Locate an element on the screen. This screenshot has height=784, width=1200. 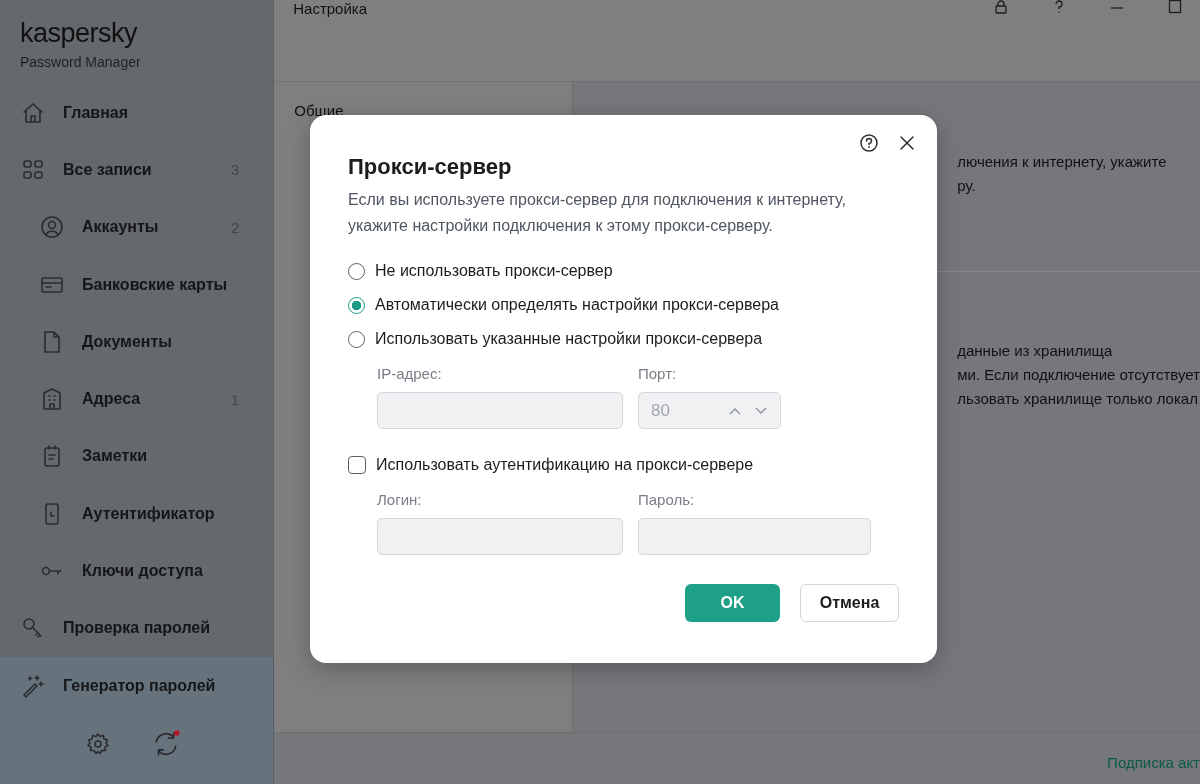
subscription-link: Подписка акт is located at coordinates (1153, 762).